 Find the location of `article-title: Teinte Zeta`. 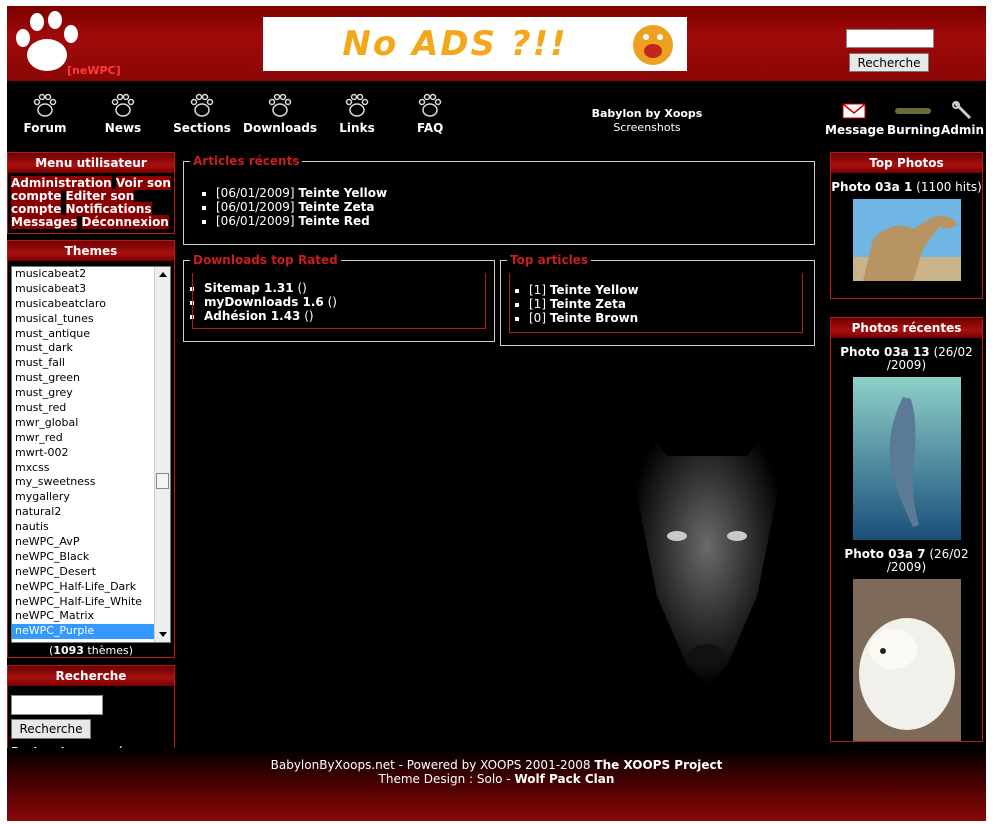

article-title: Teinte Zeta is located at coordinates (336, 207).